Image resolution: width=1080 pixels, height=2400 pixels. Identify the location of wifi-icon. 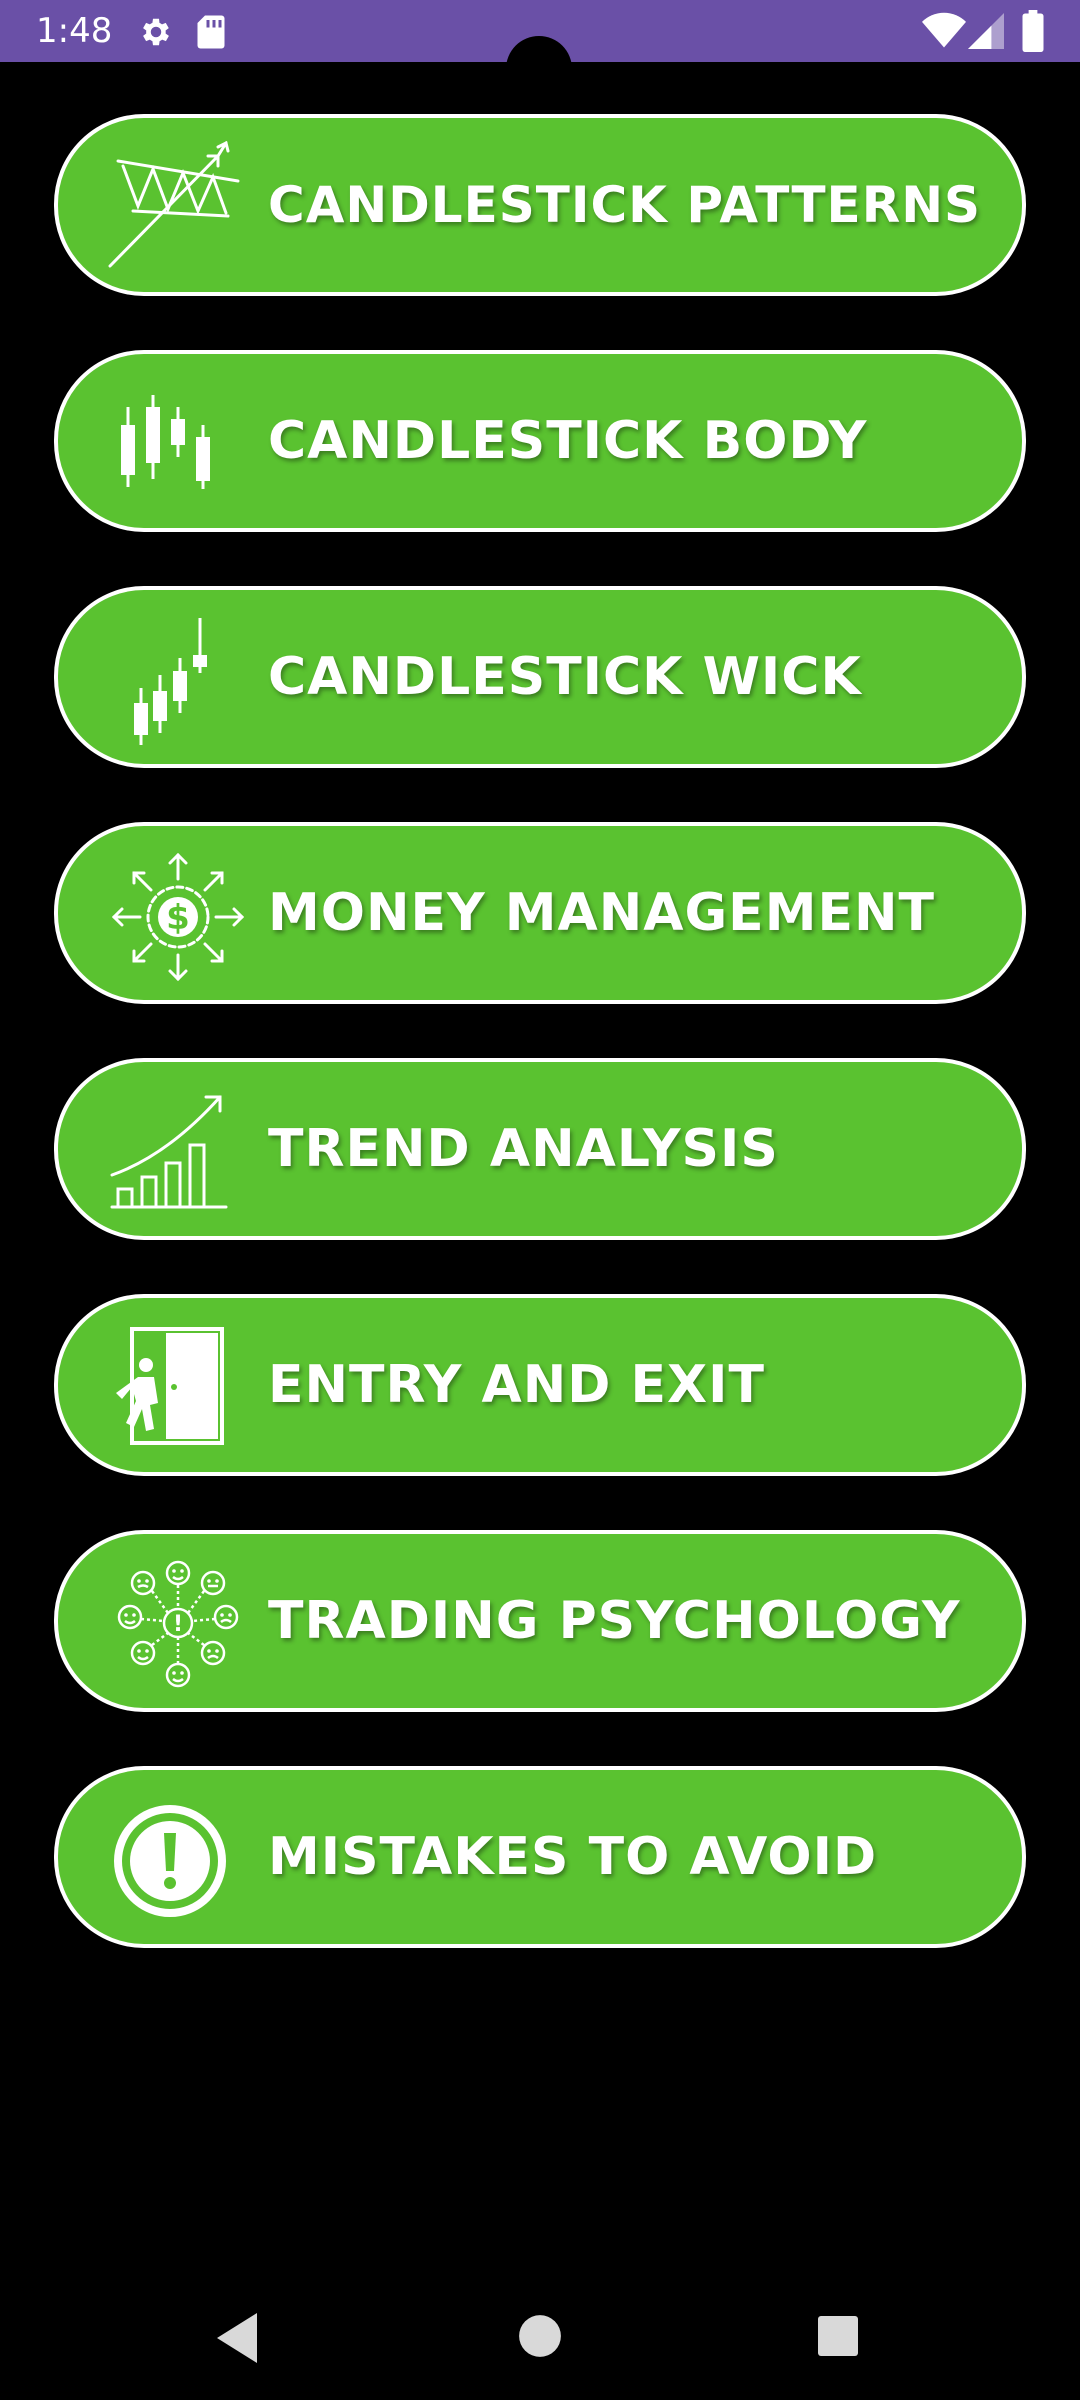
(944, 30).